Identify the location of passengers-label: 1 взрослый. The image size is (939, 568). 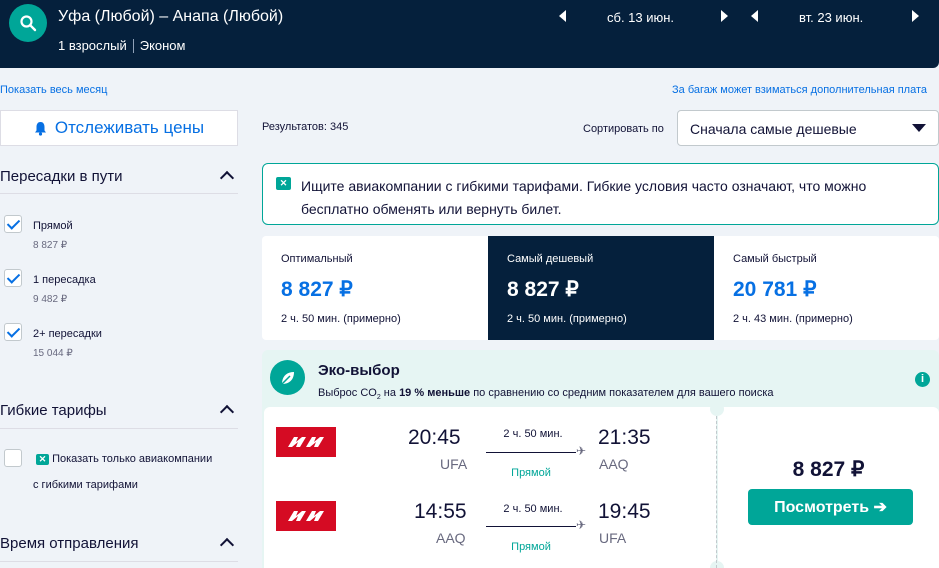
(92, 45).